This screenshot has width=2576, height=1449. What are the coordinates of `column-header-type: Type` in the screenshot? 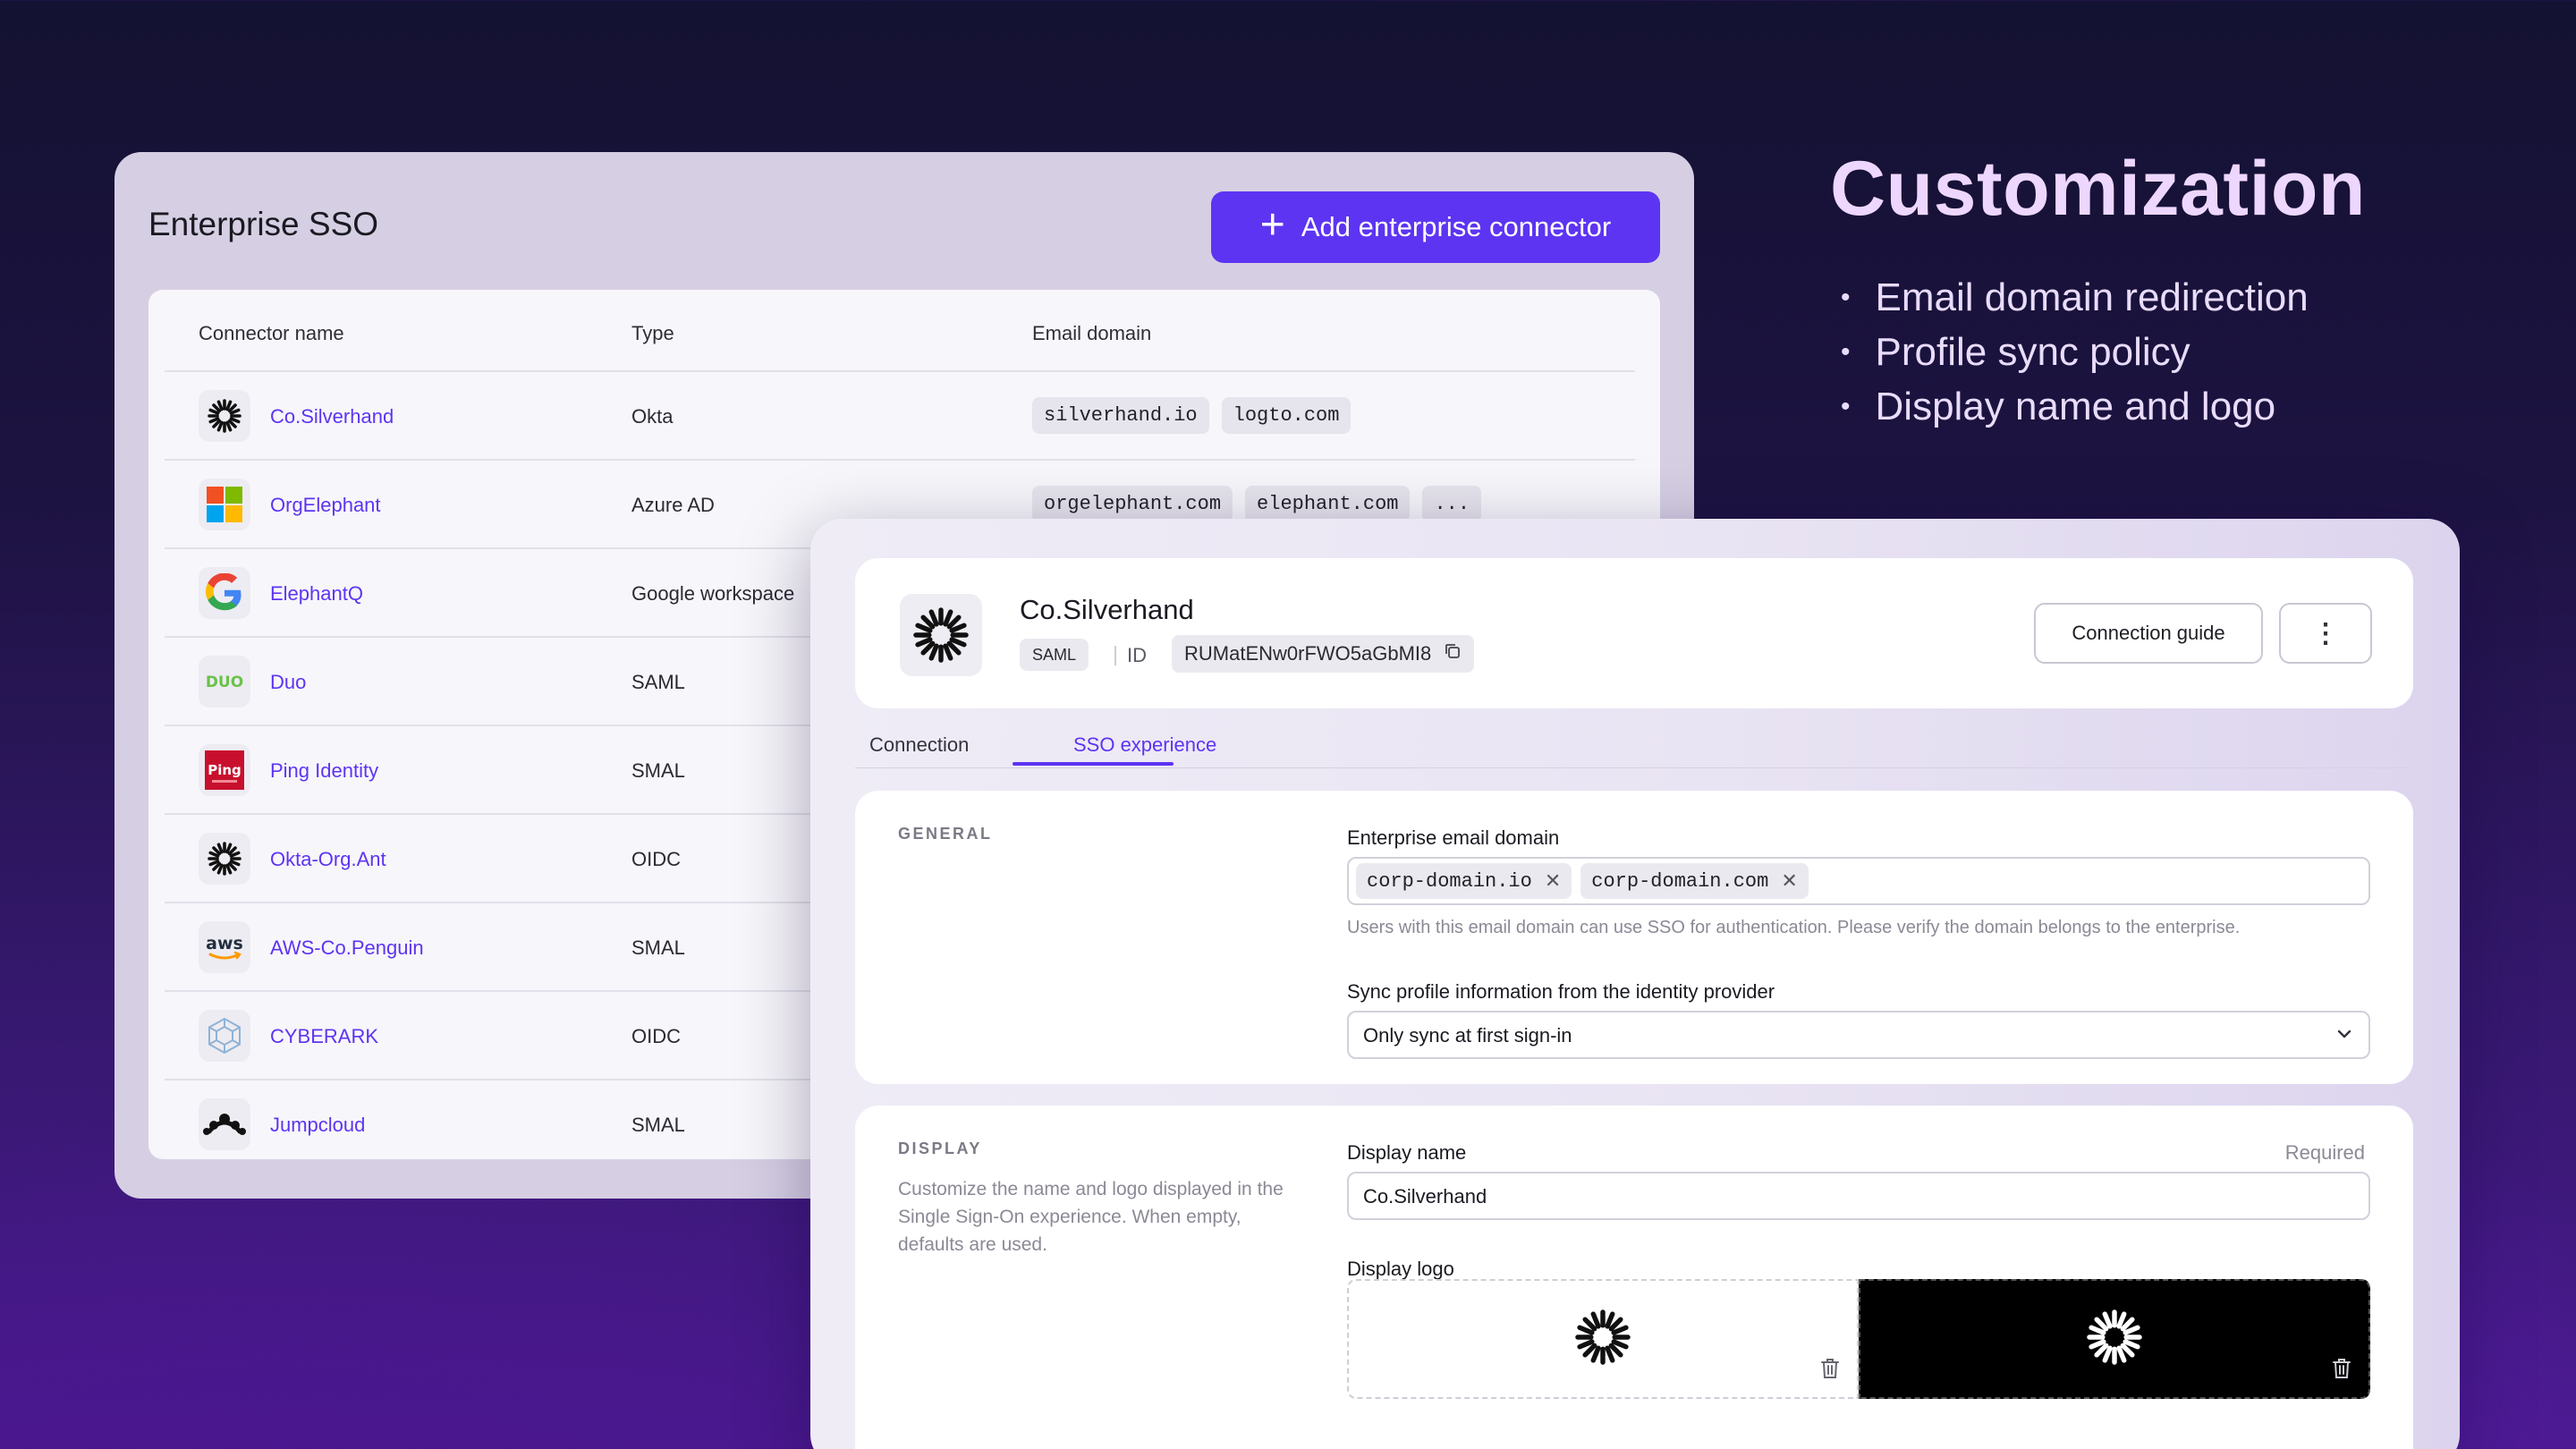 It's located at (652, 333).